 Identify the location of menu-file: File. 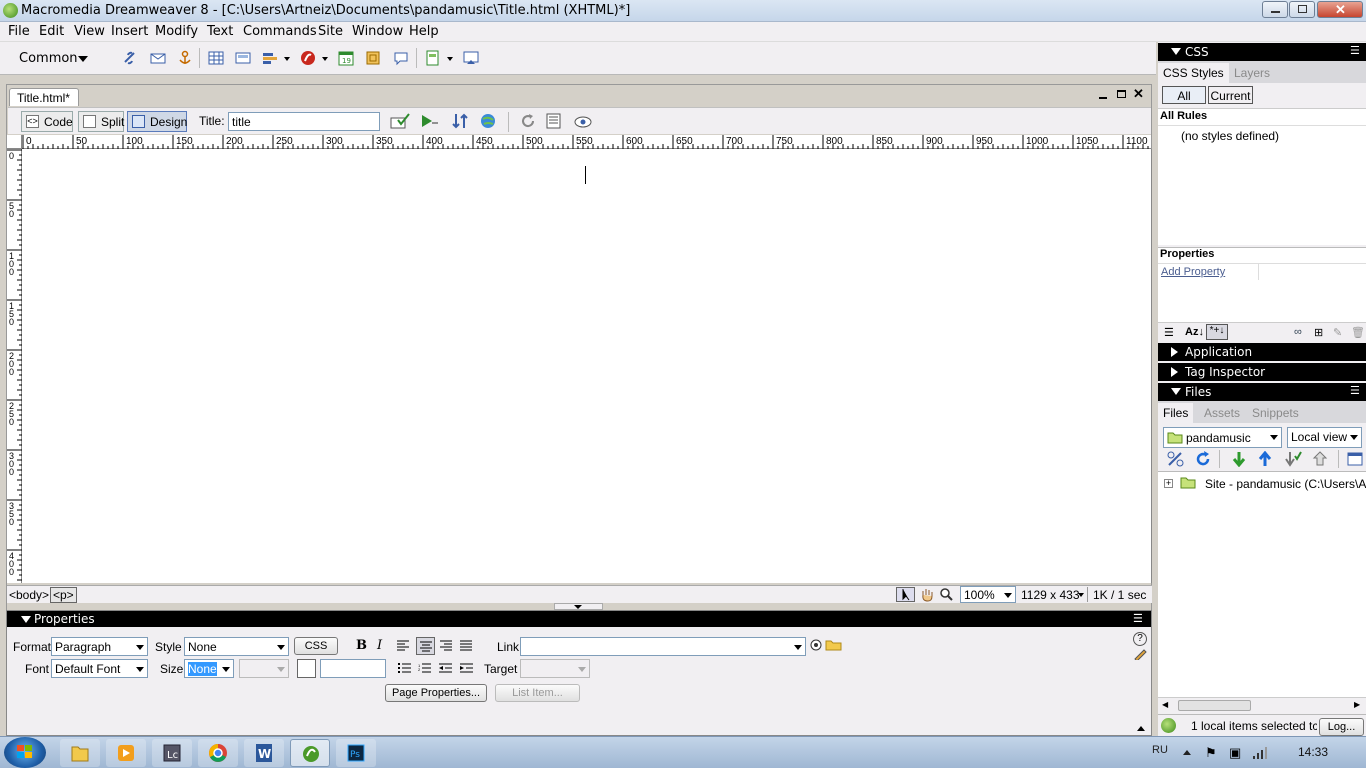
(19, 31).